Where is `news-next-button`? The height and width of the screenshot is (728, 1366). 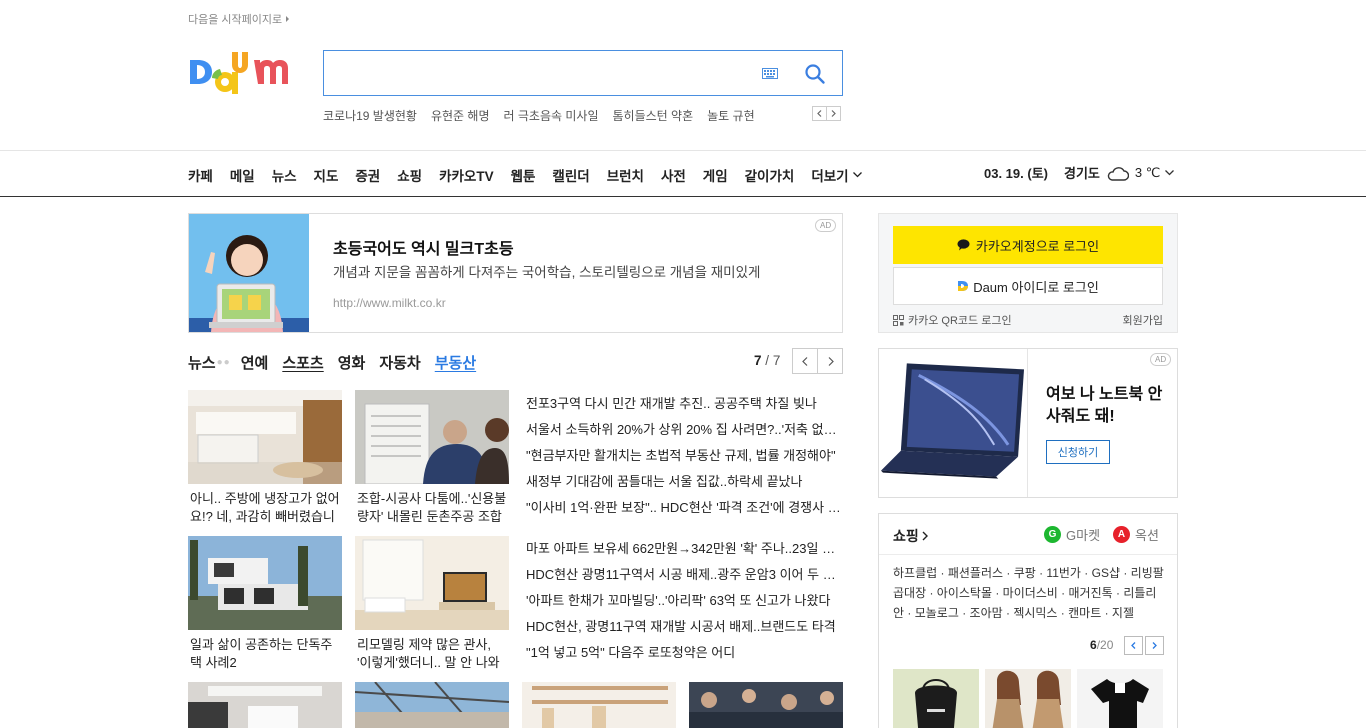
news-next-button is located at coordinates (830, 361).